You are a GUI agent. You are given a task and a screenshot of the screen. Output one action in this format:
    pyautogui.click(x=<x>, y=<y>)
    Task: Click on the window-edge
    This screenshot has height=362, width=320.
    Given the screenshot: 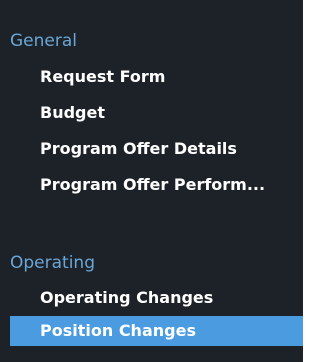 What is the action you would take?
    pyautogui.click(x=308, y=181)
    